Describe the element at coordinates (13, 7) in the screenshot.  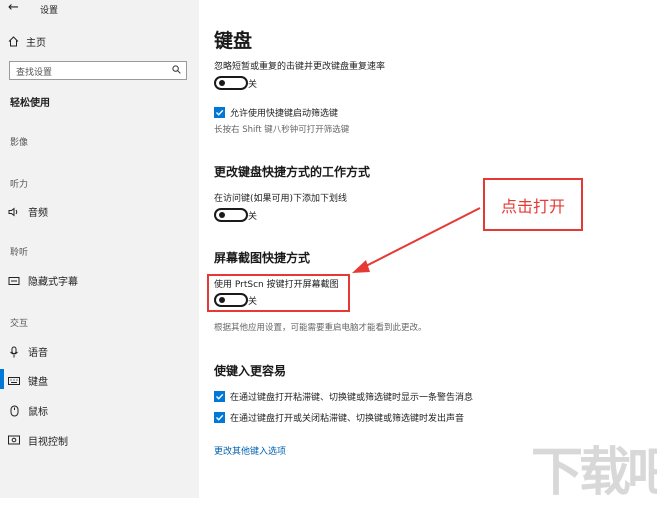
I see `back-arrow-icon: ←` at that location.